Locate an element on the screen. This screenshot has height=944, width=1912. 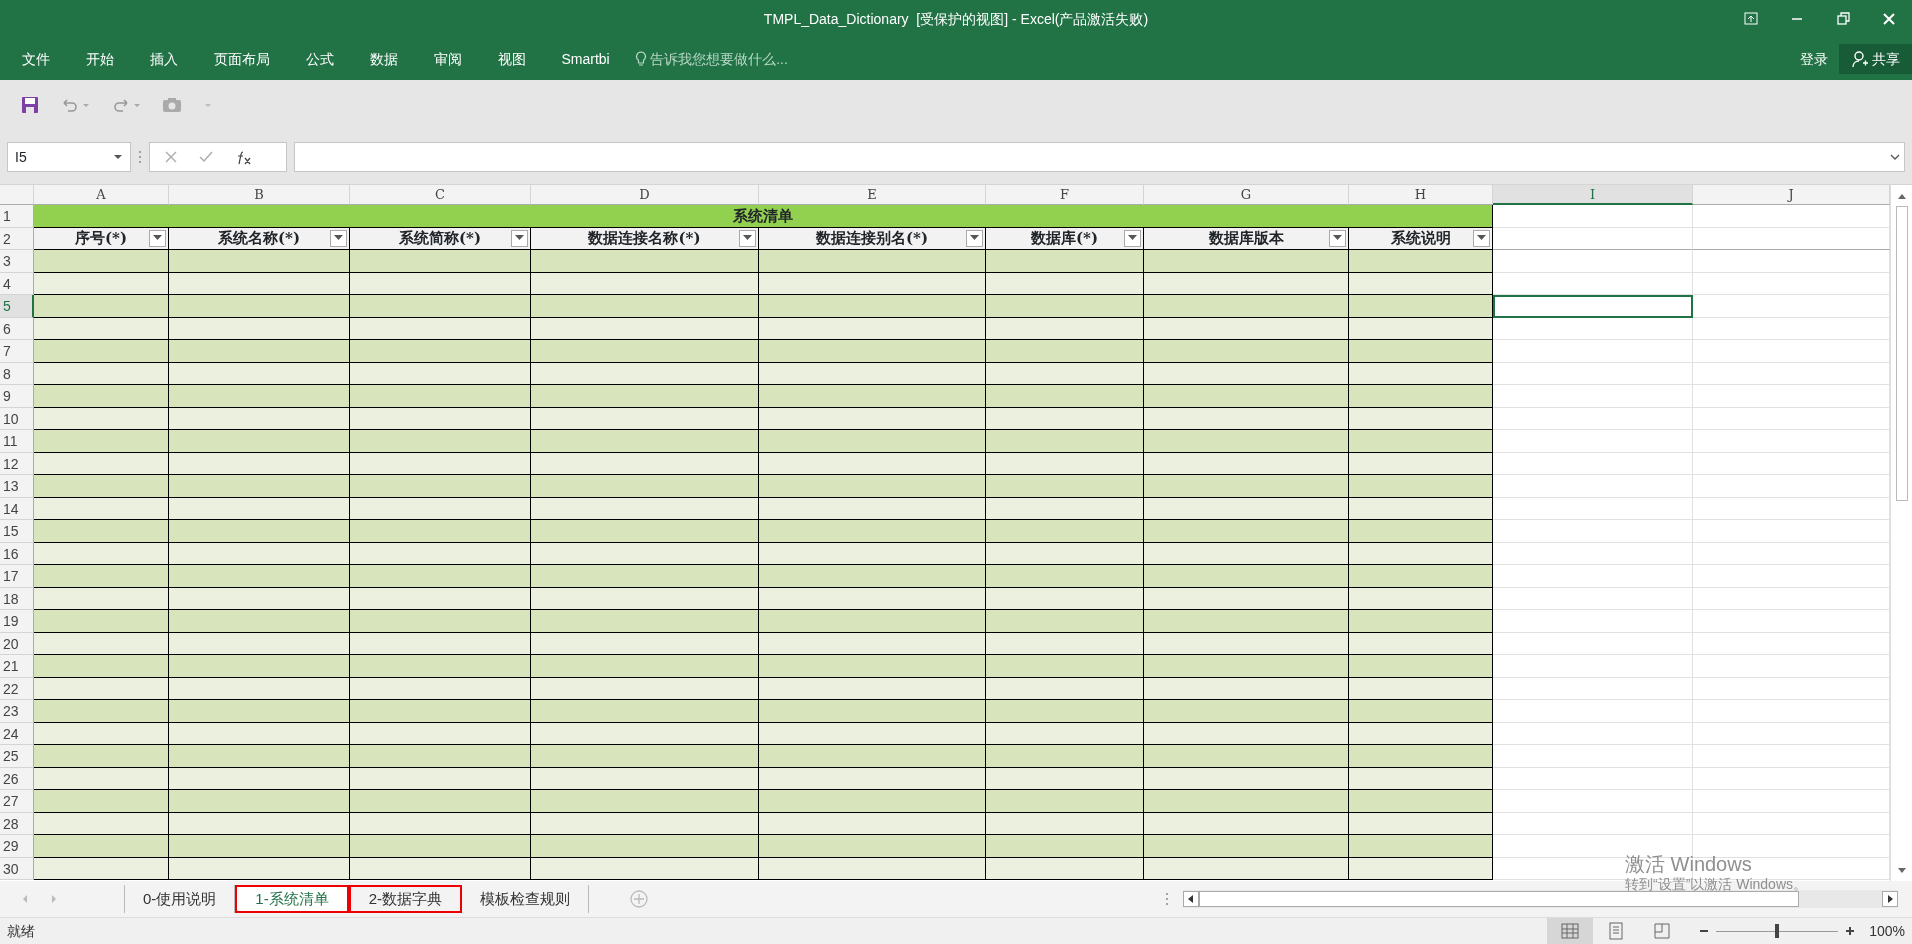
row-header: 20 is located at coordinates (17, 643).